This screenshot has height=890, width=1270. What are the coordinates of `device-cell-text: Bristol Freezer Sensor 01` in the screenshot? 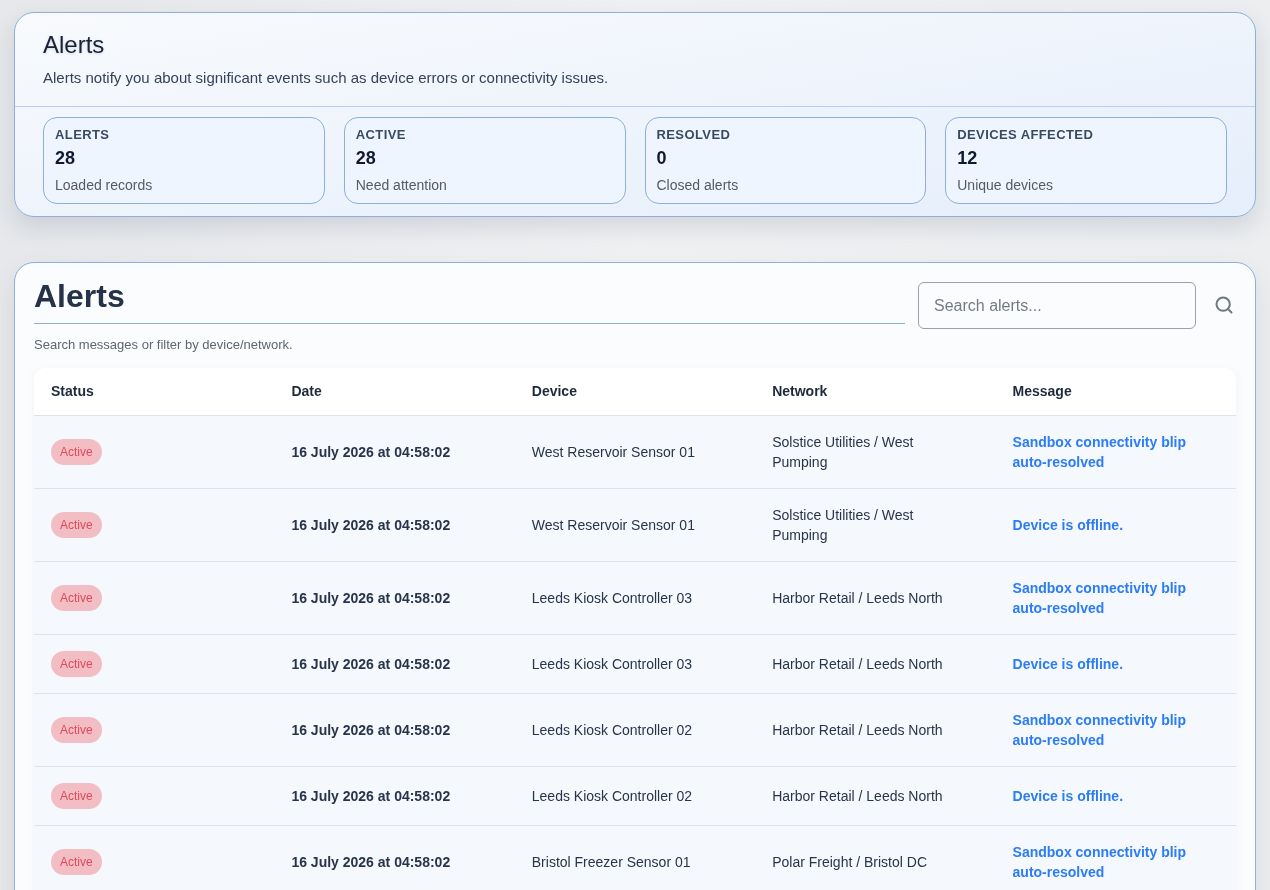 It's located at (611, 862).